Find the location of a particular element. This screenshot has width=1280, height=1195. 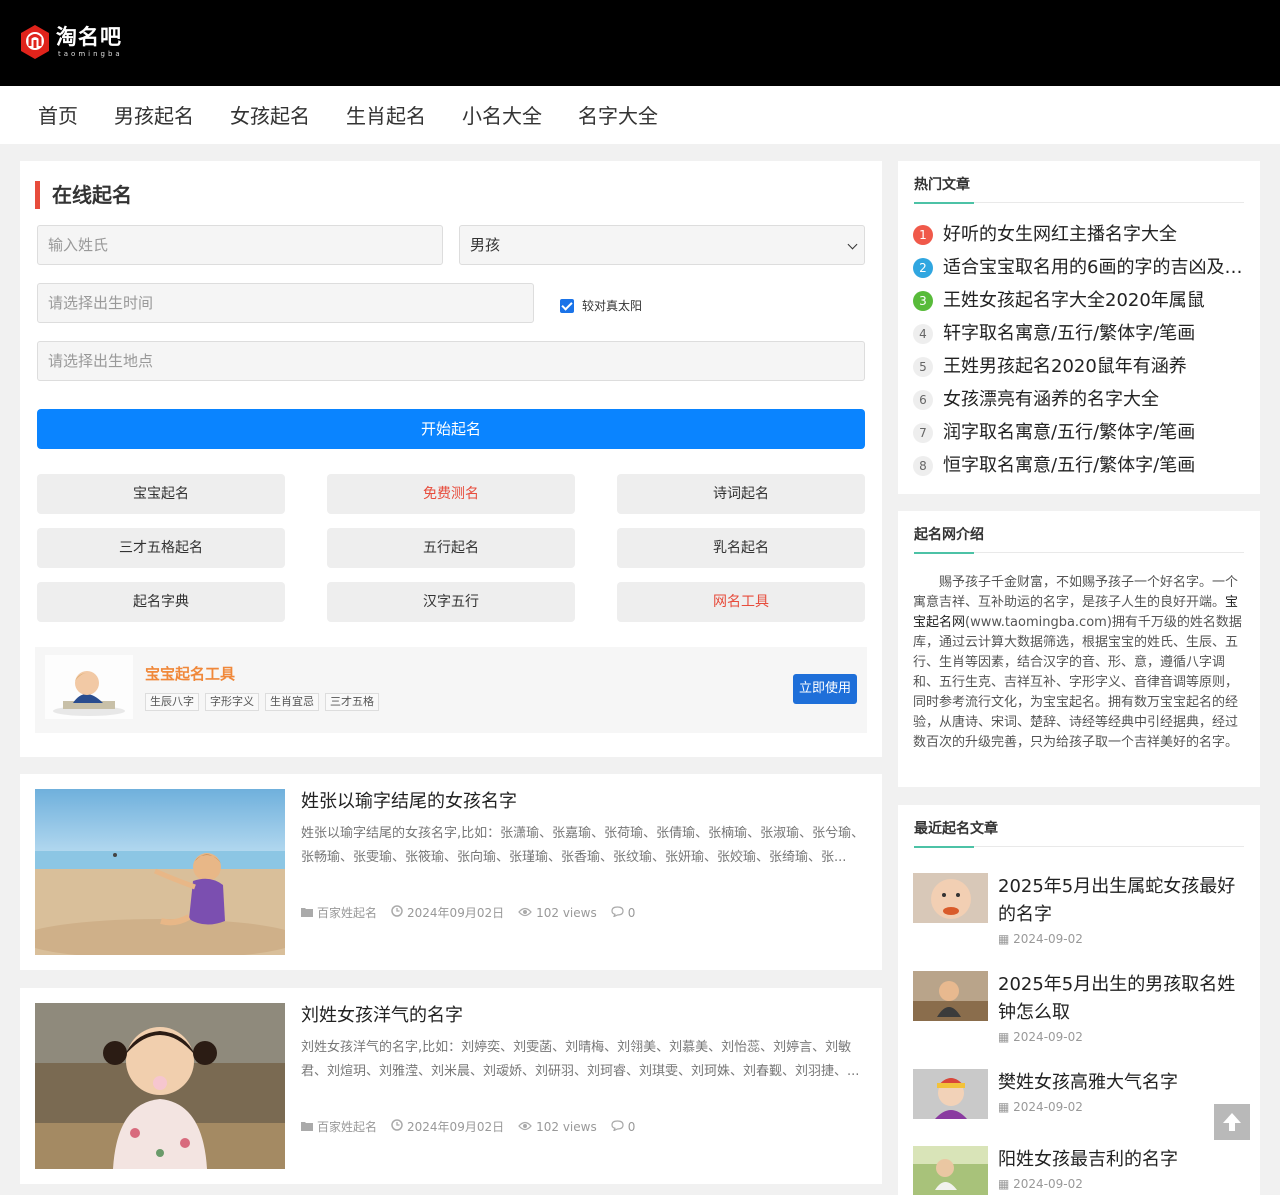

hot-article-title: 轩字取名寓意/五行/繁体字/笔画 is located at coordinates (1069, 333).